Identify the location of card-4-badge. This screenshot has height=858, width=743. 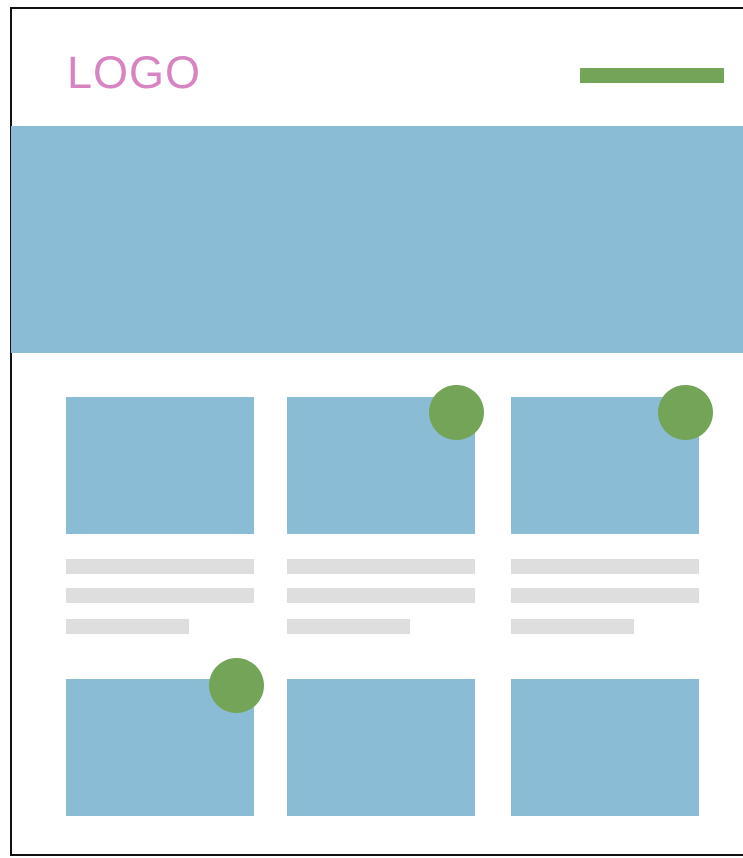
(236, 685).